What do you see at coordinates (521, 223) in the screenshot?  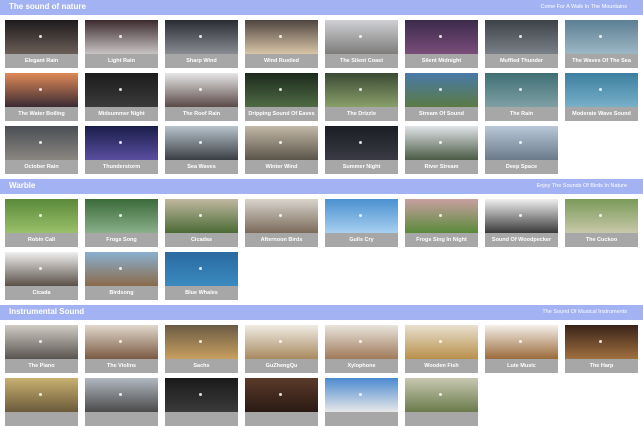 I see `sound-tile: Sound Of Woodpecker` at bounding box center [521, 223].